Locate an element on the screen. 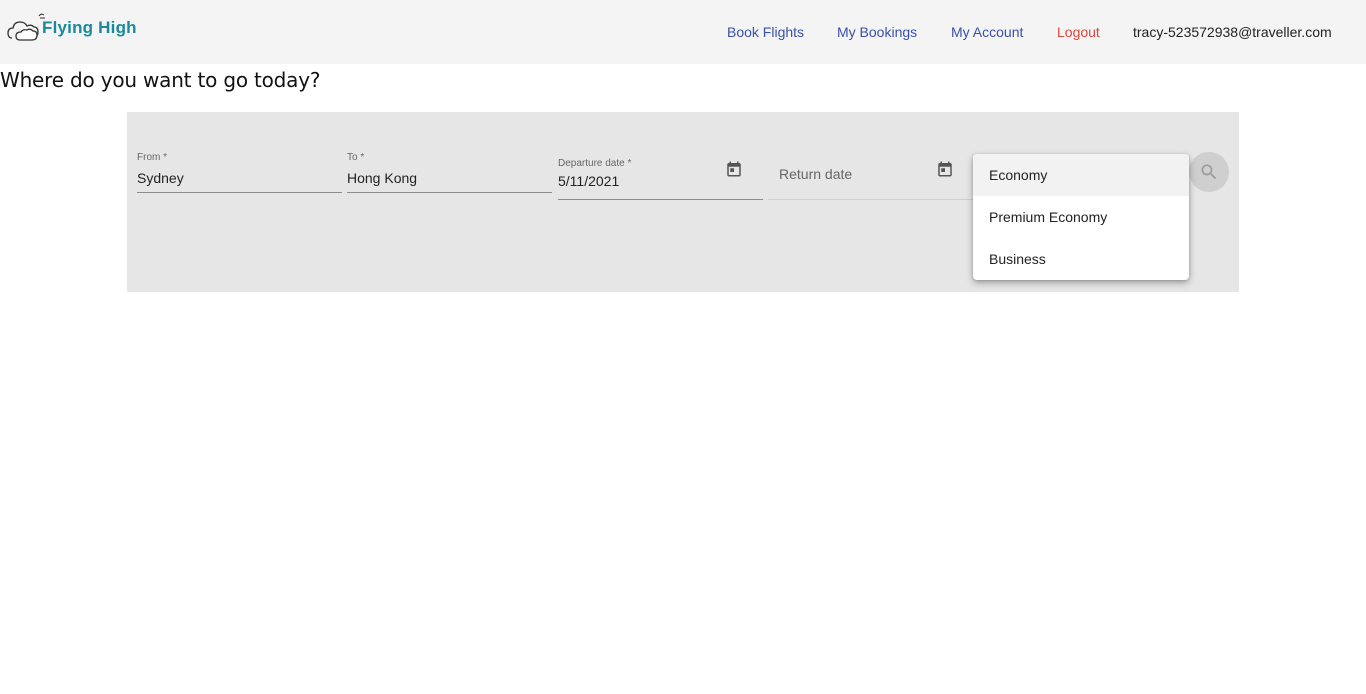  user-email: tracy-523572938@traveller.com is located at coordinates (1232, 32).